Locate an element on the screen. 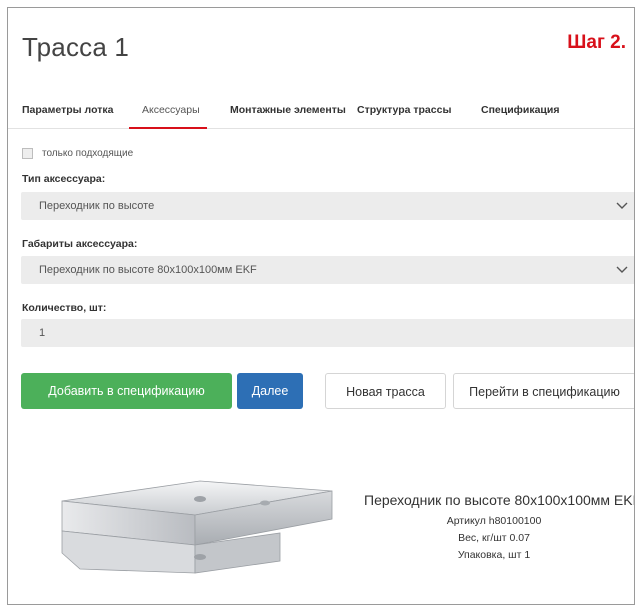  tab-route-structure: Структура трассы is located at coordinates (404, 110).